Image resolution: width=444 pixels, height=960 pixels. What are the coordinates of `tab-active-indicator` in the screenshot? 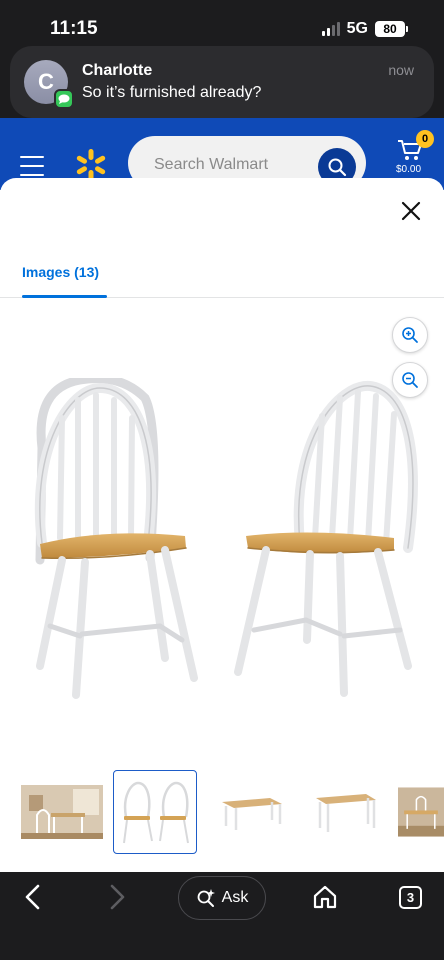 It's located at (64, 296).